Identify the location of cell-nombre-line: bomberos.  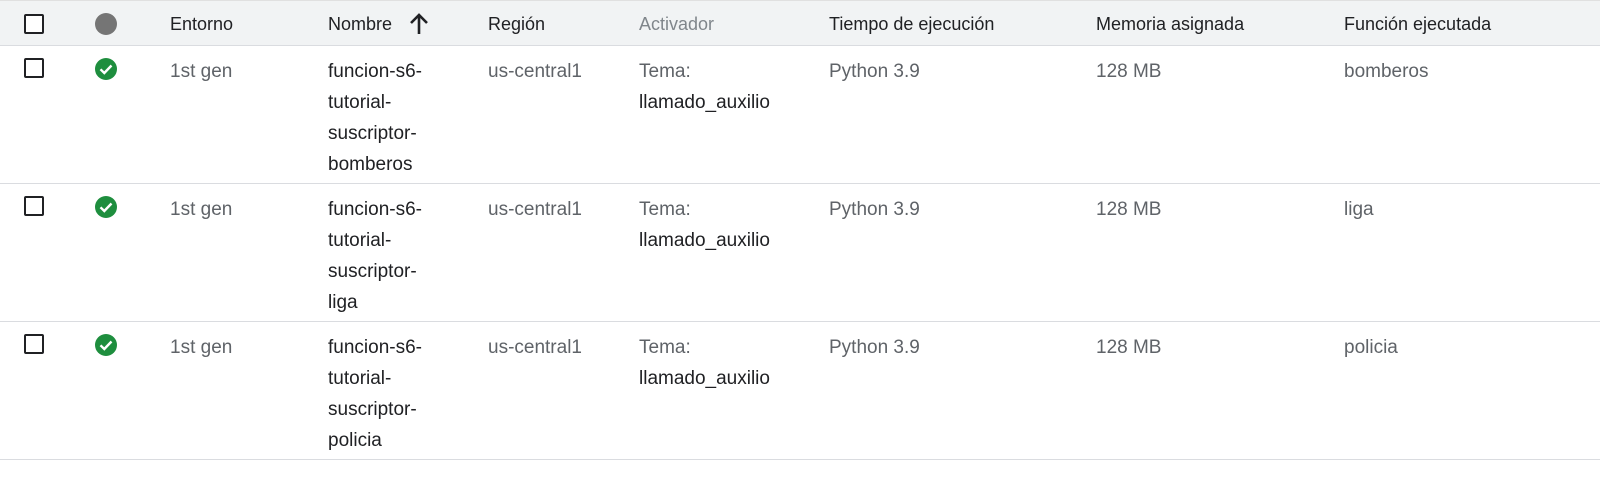
(370, 164).